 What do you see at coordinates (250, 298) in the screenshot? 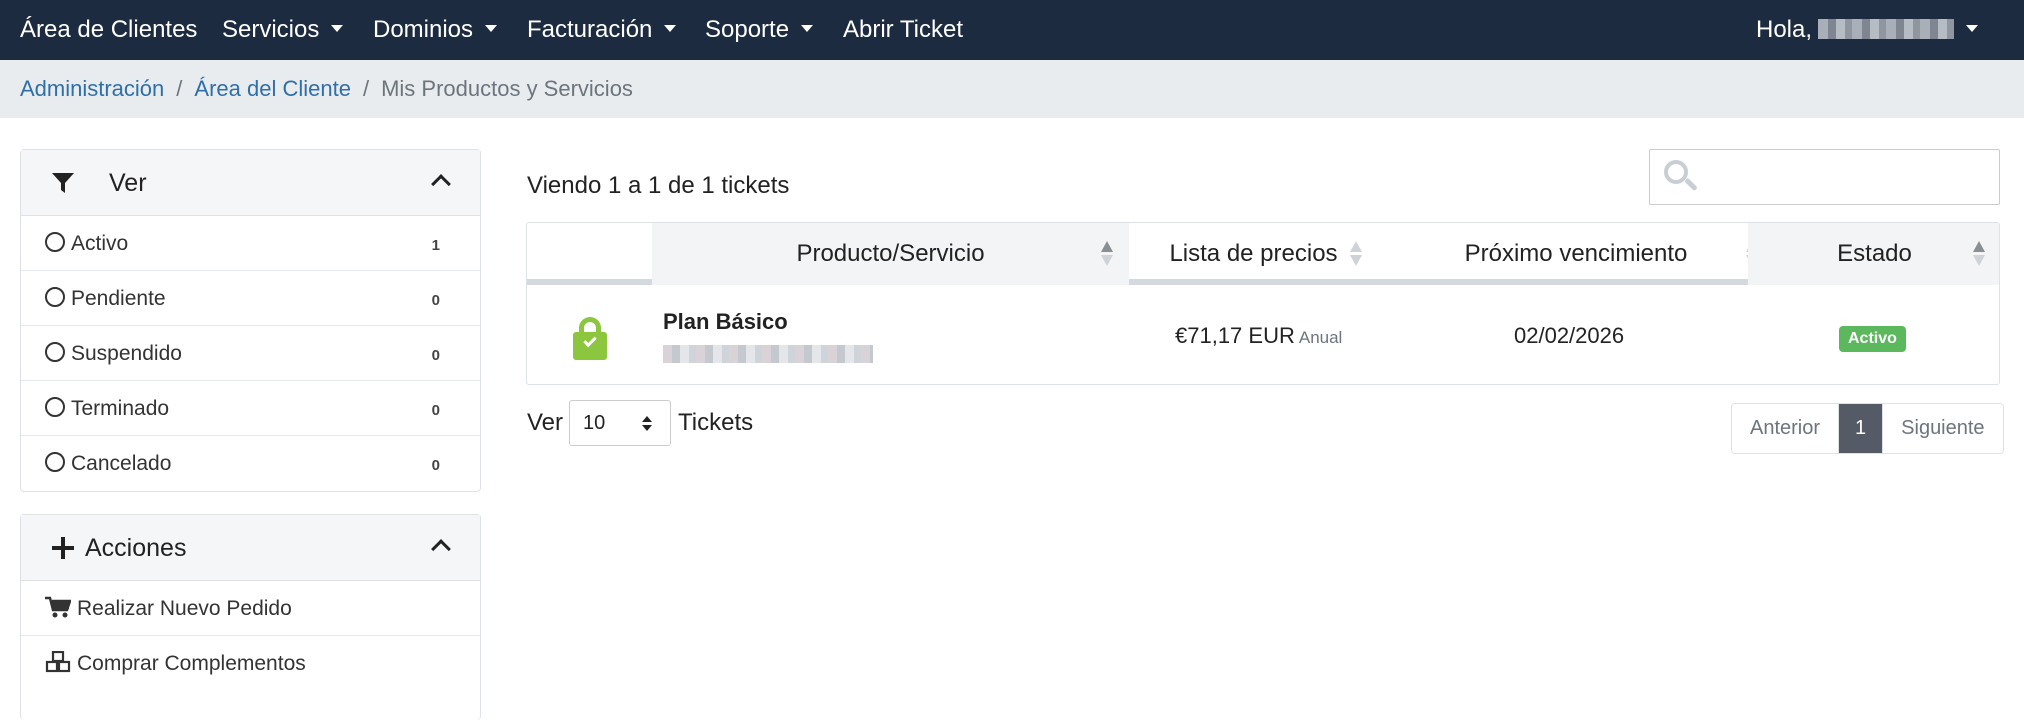
I see `filter-item-pendiente: Pendiente 0` at bounding box center [250, 298].